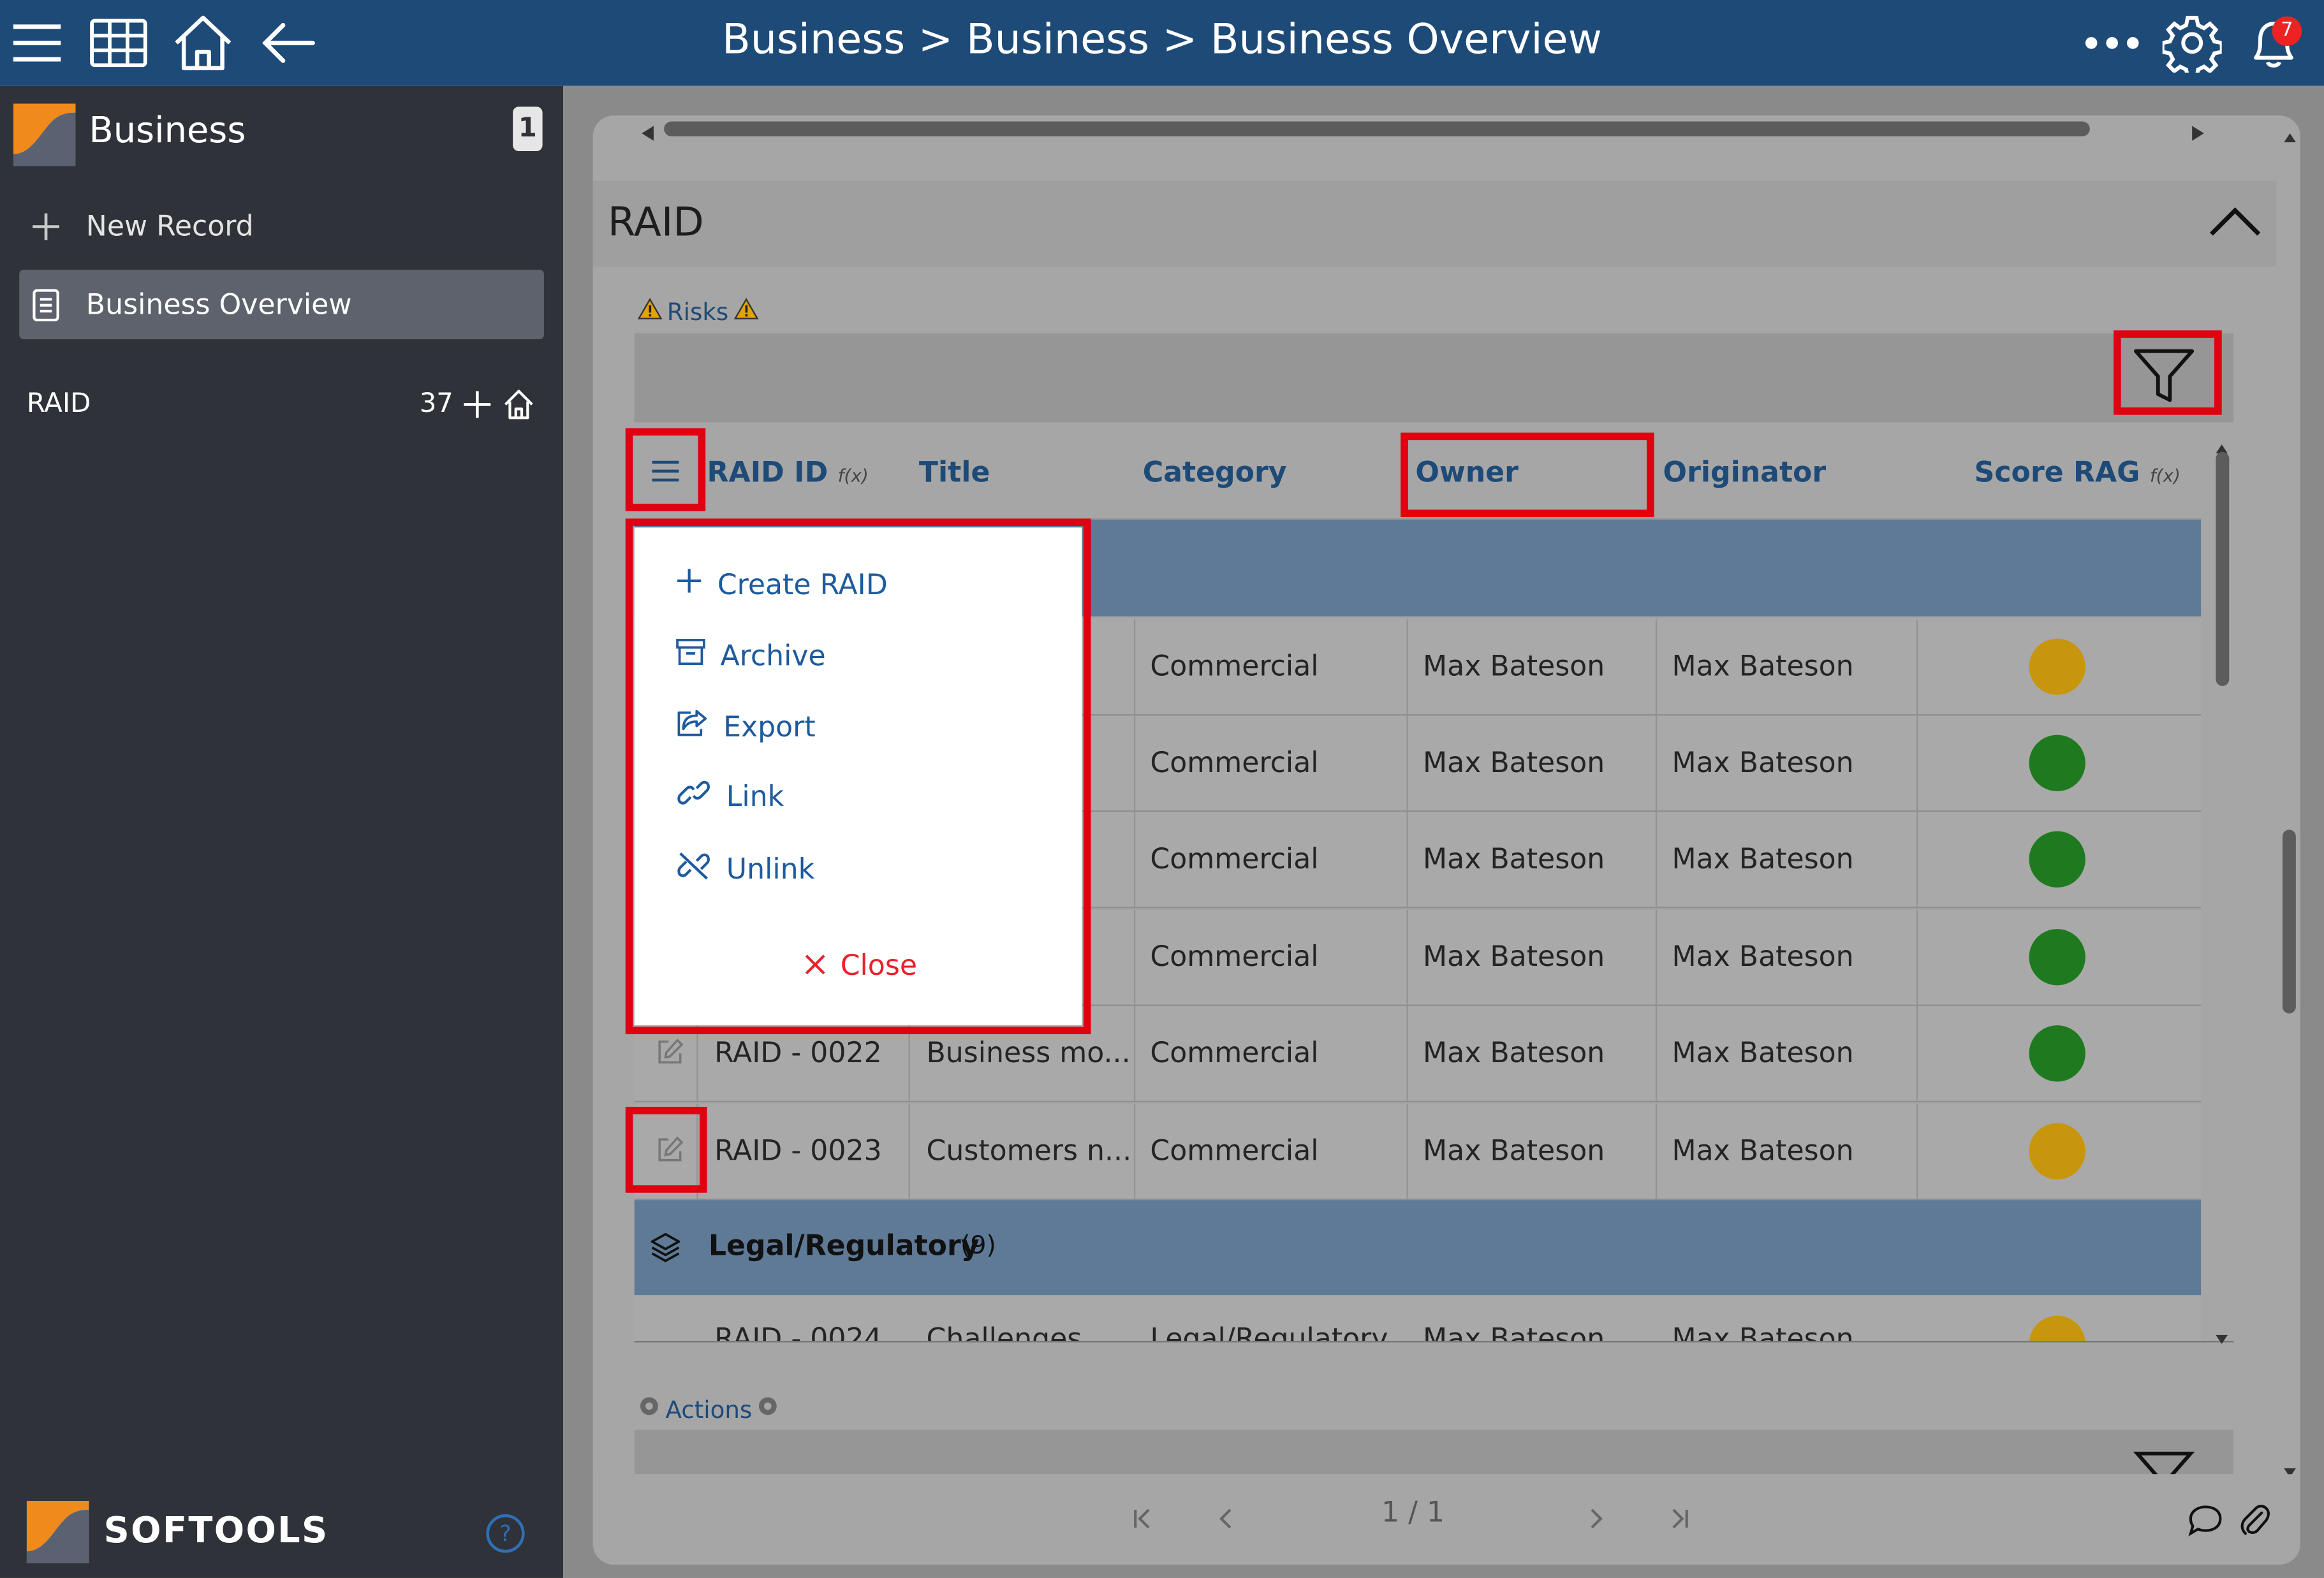 Image resolution: width=2324 pixels, height=1578 pixels. Describe the element at coordinates (669, 1052) in the screenshot. I see `edit-icon` at that location.